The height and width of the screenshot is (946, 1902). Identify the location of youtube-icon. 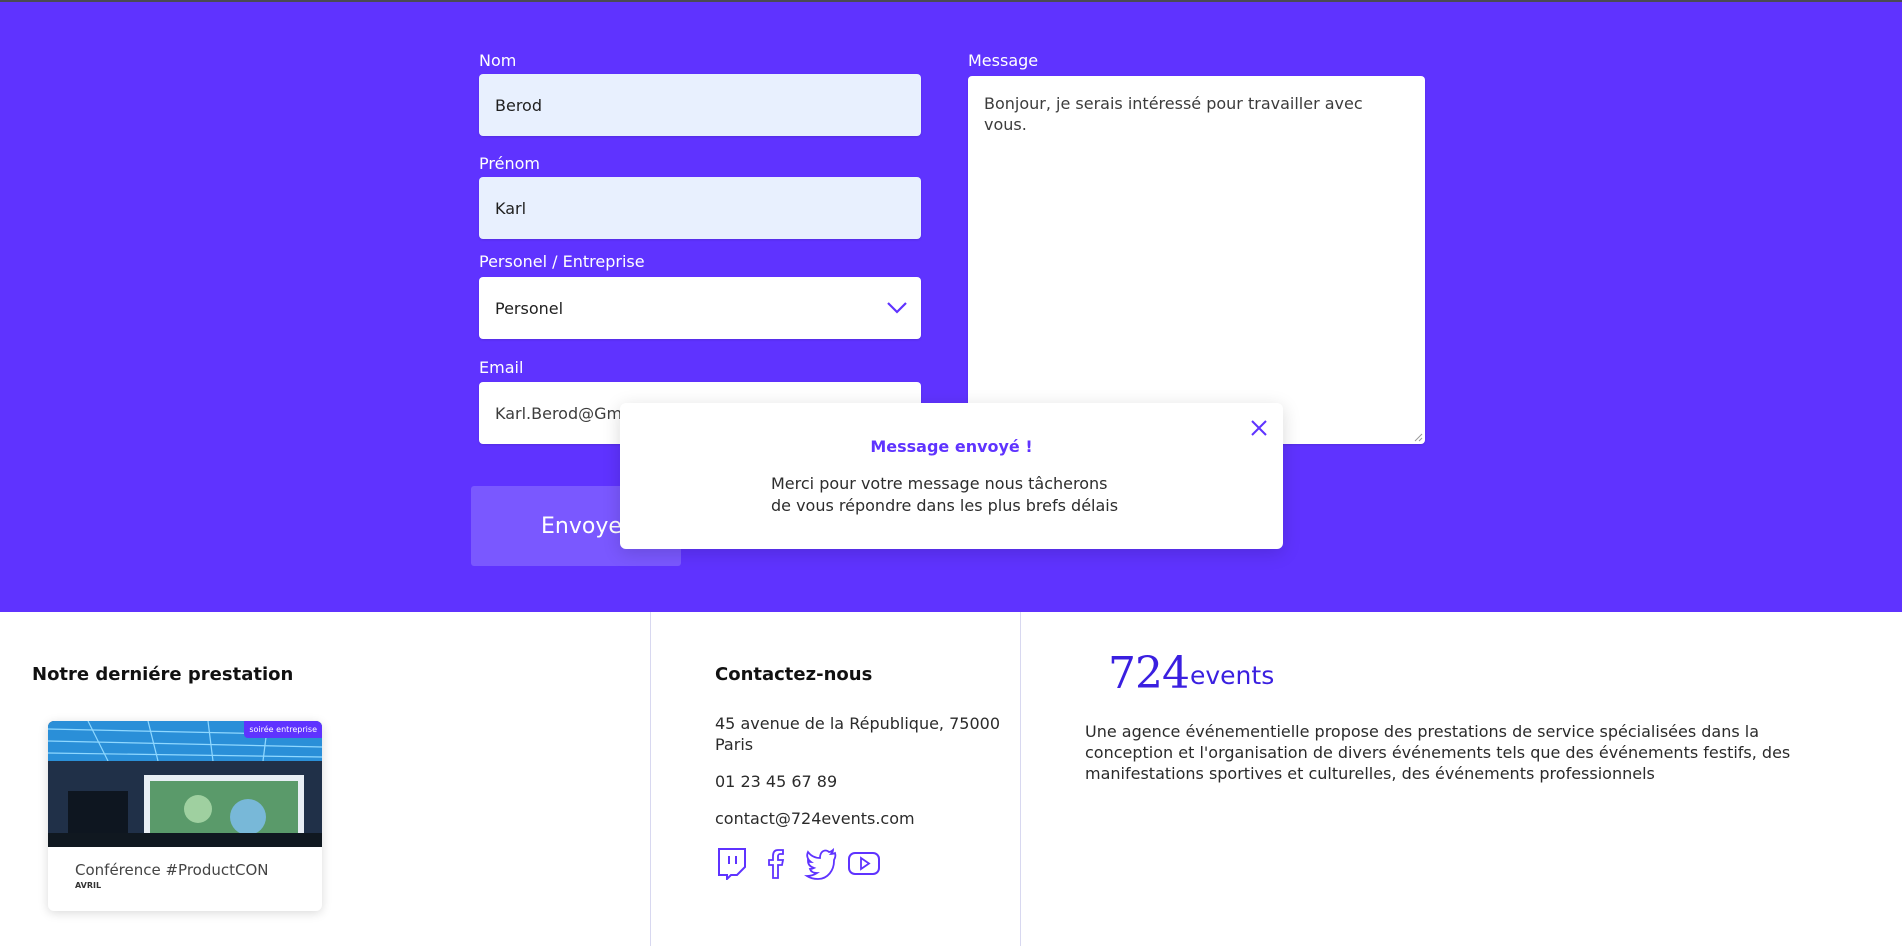
(864, 863).